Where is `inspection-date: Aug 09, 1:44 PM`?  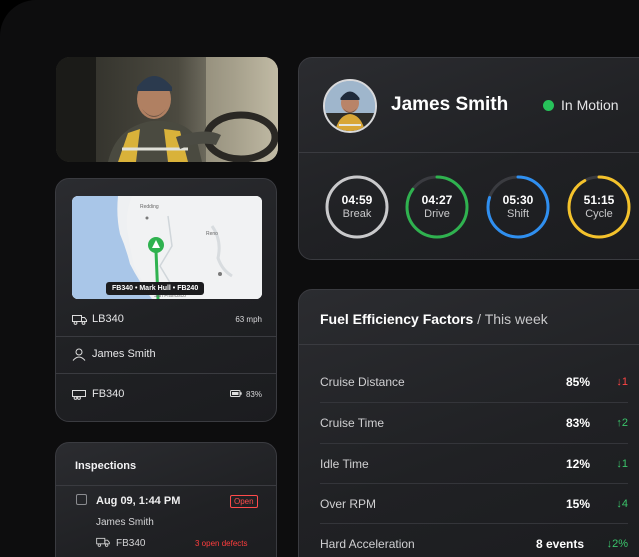
inspection-date: Aug 09, 1:44 PM is located at coordinates (138, 501).